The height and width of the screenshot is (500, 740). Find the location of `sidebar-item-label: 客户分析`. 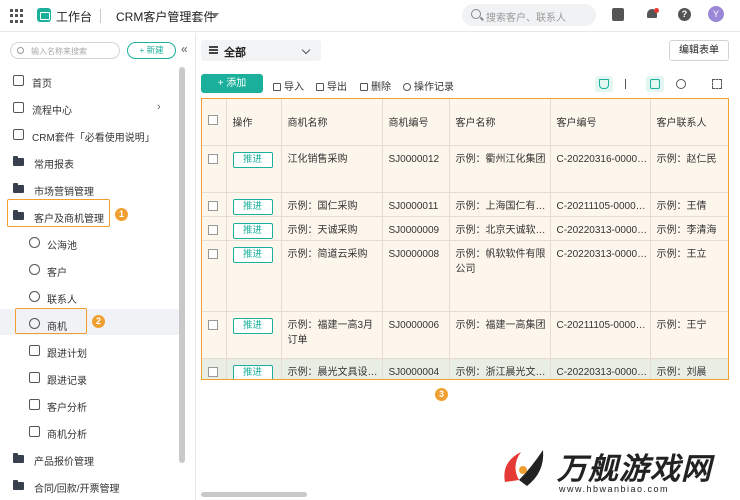

sidebar-item-label: 客户分析 is located at coordinates (67, 408).